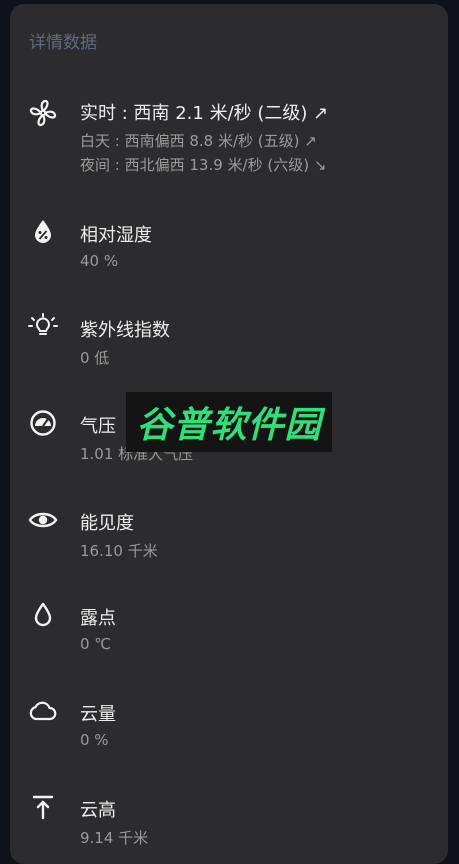 Image resolution: width=459 pixels, height=864 pixels. I want to click on cloud-ceiling-item: 云高 9.14 千米, so click(229, 825).